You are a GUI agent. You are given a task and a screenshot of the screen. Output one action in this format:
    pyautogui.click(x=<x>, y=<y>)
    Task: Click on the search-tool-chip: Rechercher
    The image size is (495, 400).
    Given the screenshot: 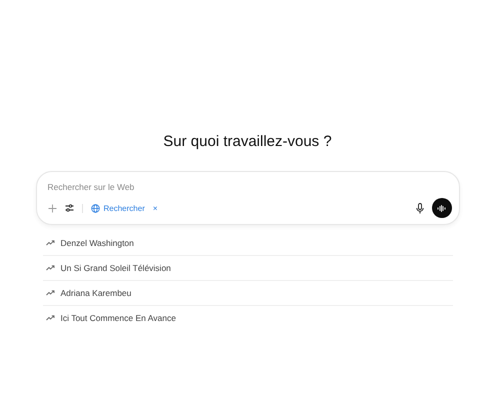 What is the action you would take?
    pyautogui.click(x=117, y=208)
    